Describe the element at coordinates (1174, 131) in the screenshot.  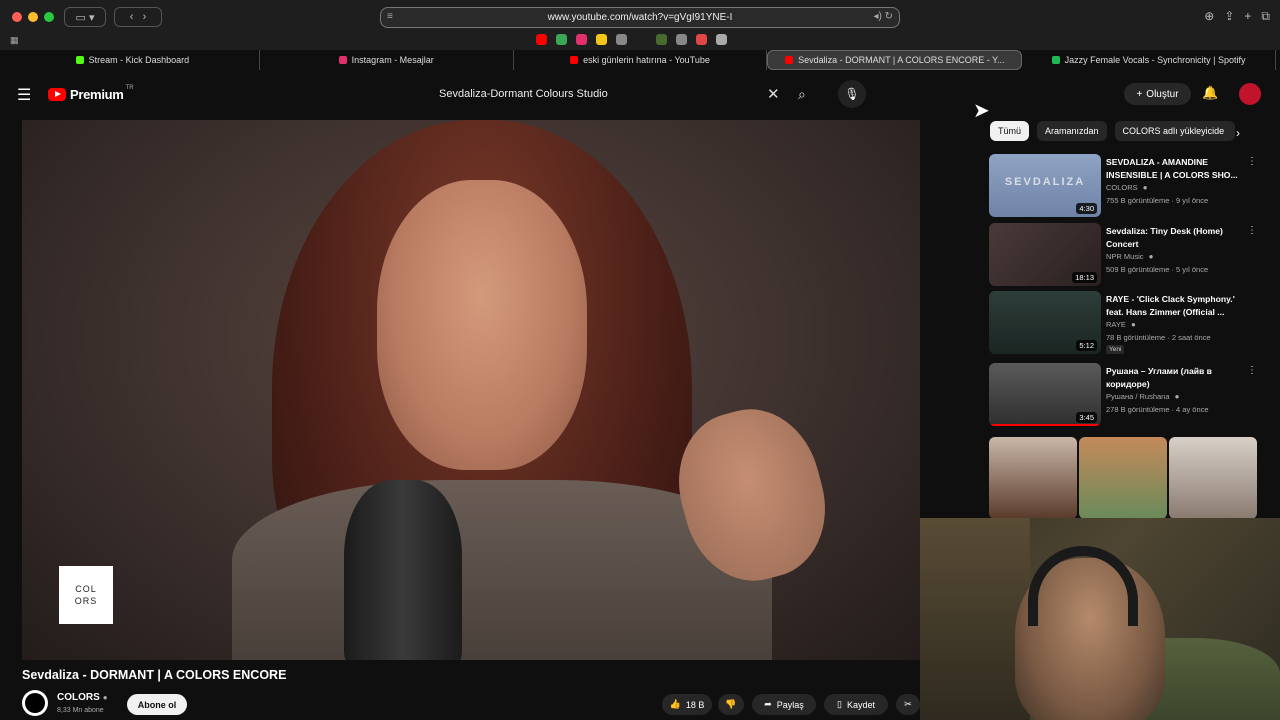
I see `chip-from-uploader: COLORS adlı yükleyicide` at that location.